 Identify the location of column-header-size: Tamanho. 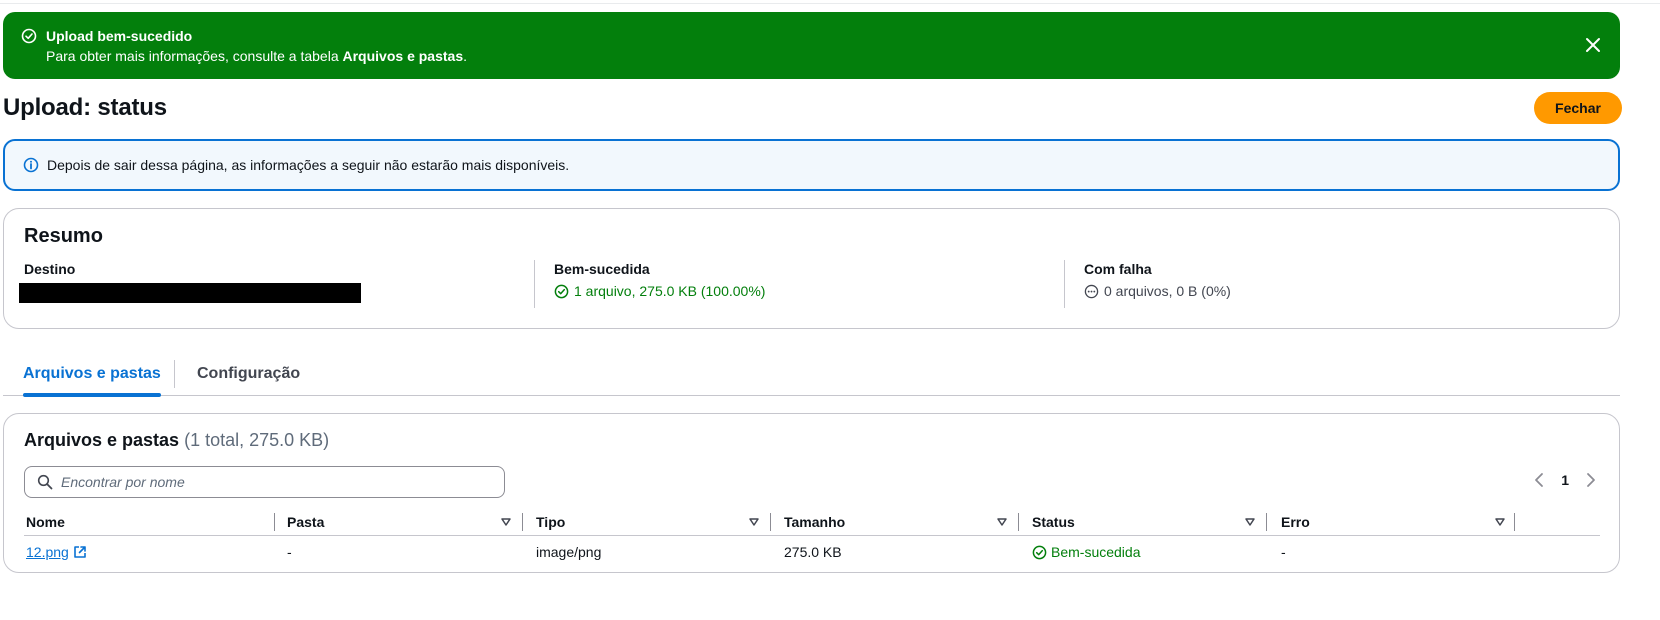
(814, 522).